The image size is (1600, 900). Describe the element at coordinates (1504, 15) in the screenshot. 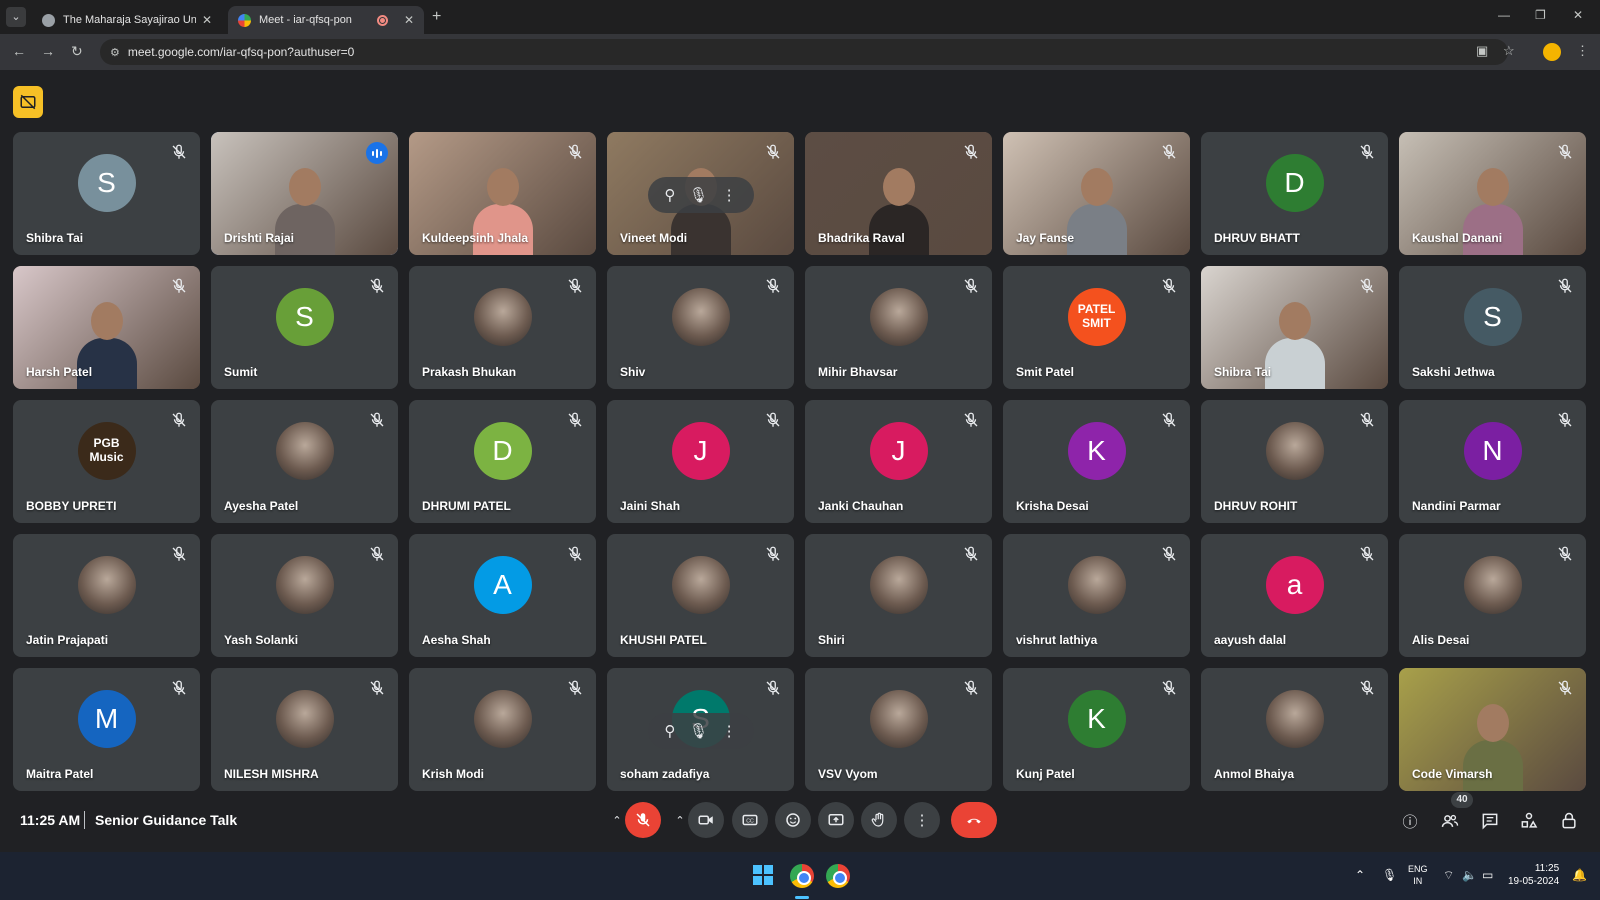

I see `minimize-icon: —` at that location.